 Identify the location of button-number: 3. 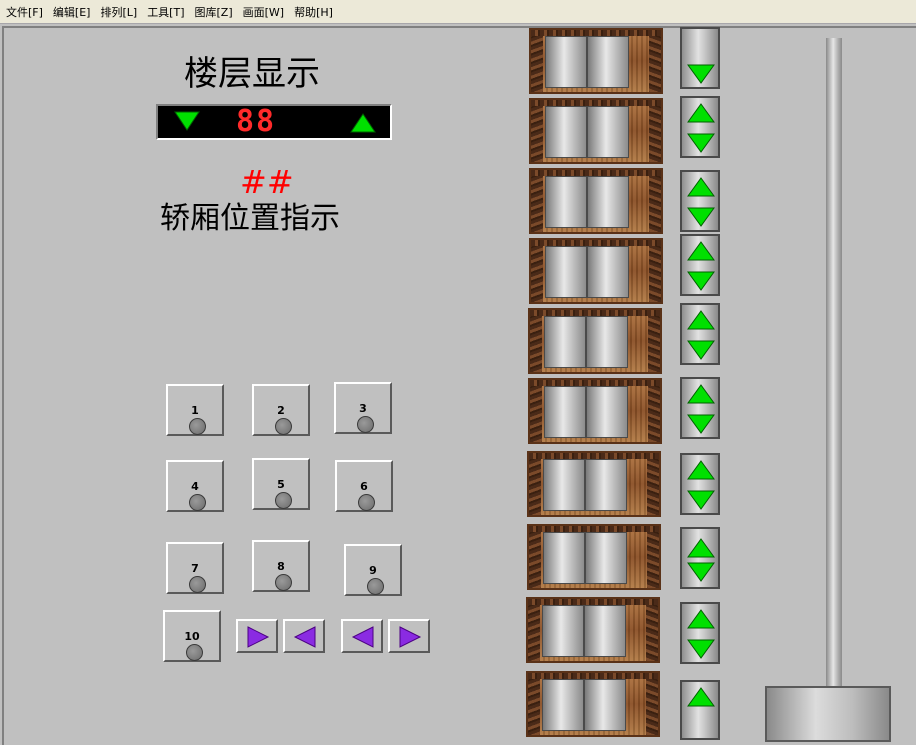
(363, 408).